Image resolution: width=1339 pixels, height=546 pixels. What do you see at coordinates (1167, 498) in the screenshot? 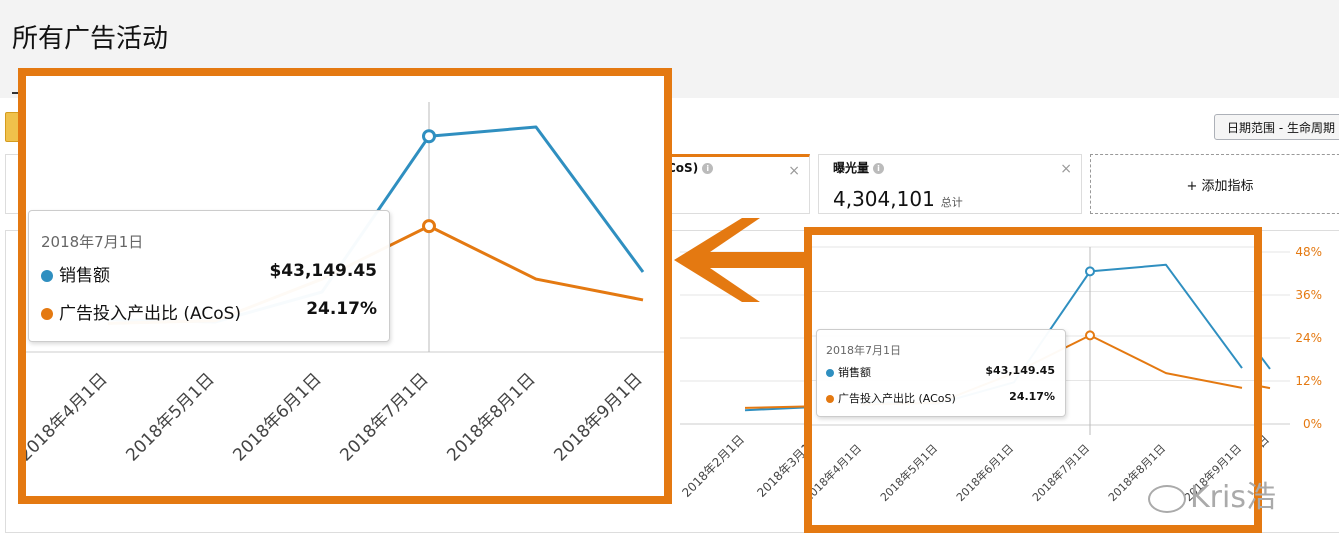
I see `wechat-icon` at bounding box center [1167, 498].